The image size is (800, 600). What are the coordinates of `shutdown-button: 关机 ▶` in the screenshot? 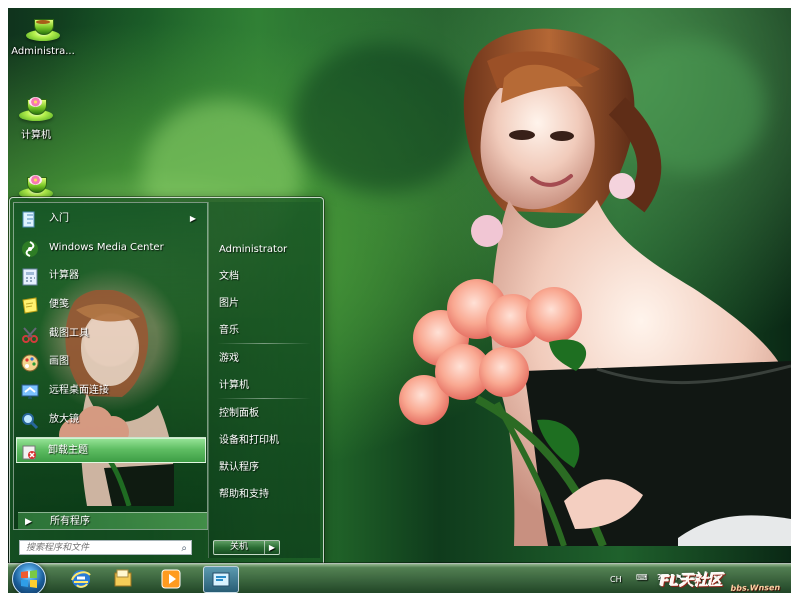 It's located at (246, 547).